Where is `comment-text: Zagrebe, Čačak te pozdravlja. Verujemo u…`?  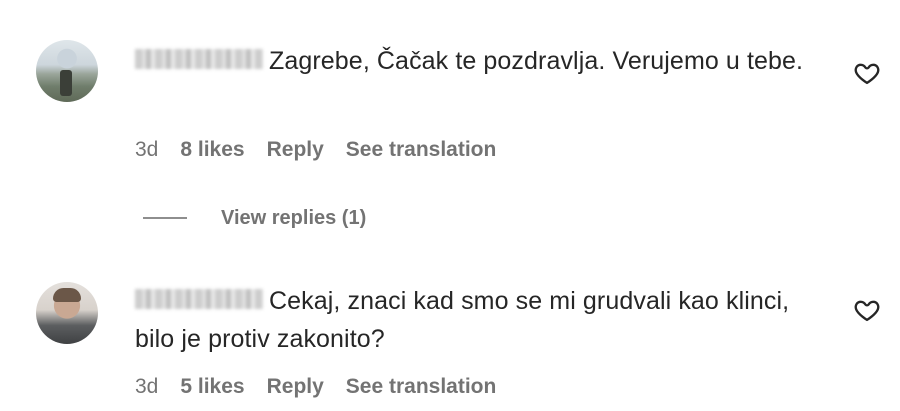 comment-text: Zagrebe, Čačak te pozdravlja. Verujemo u… is located at coordinates (485, 61).